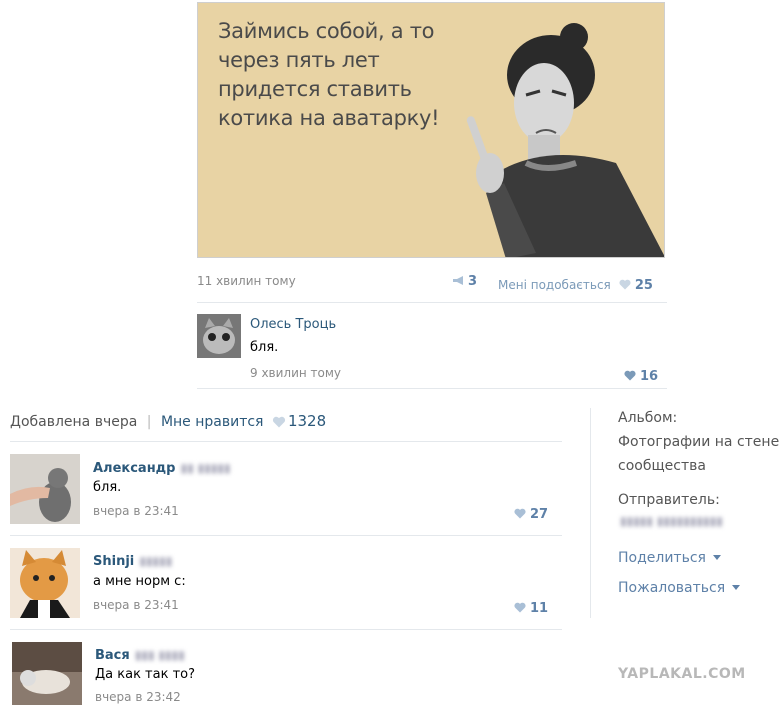 The image size is (781, 705). Describe the element at coordinates (139, 581) in the screenshot. I see `comment-text: а мне норм с:` at that location.